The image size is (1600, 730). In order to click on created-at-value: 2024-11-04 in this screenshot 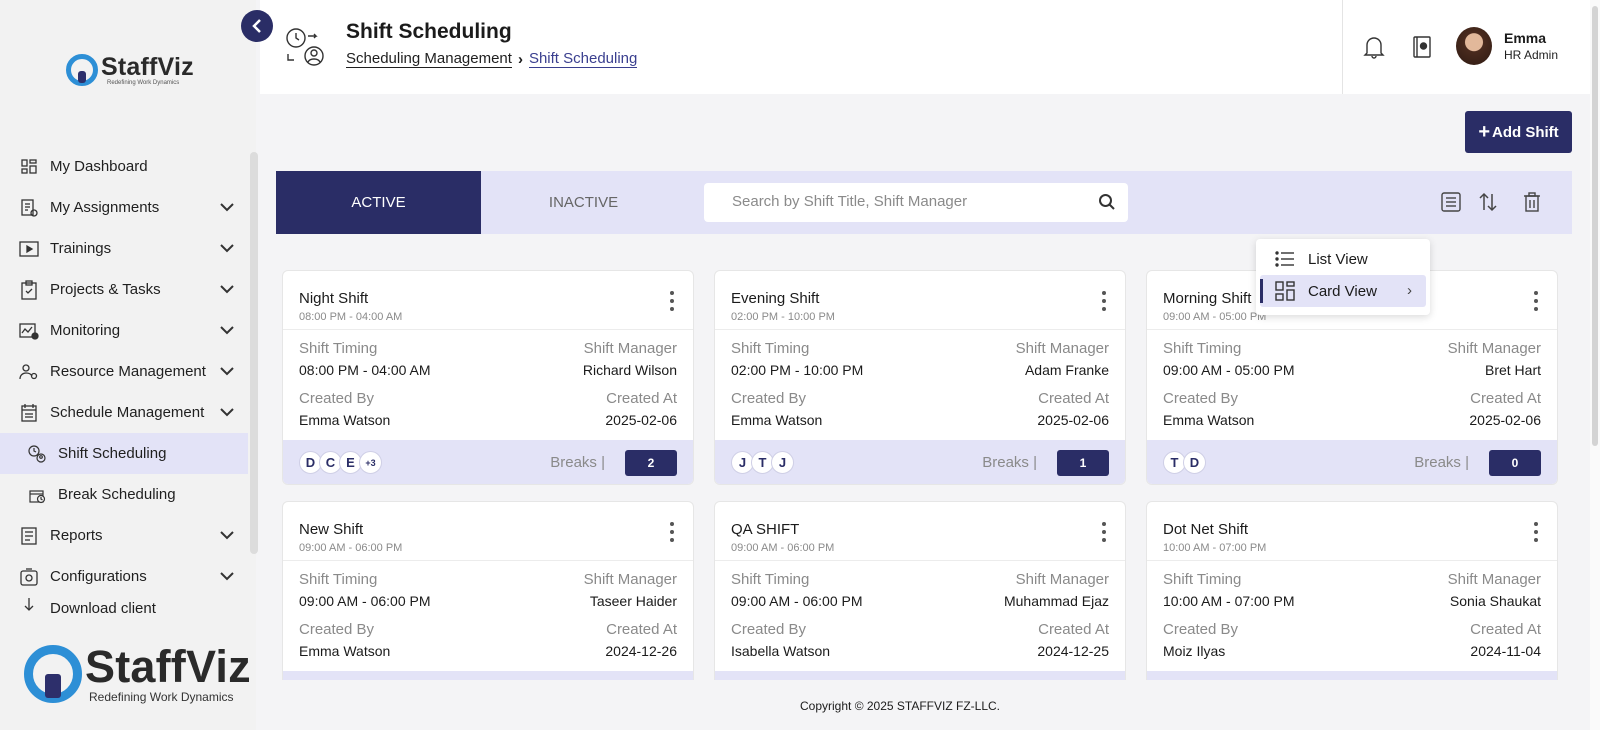, I will do `click(1505, 651)`.